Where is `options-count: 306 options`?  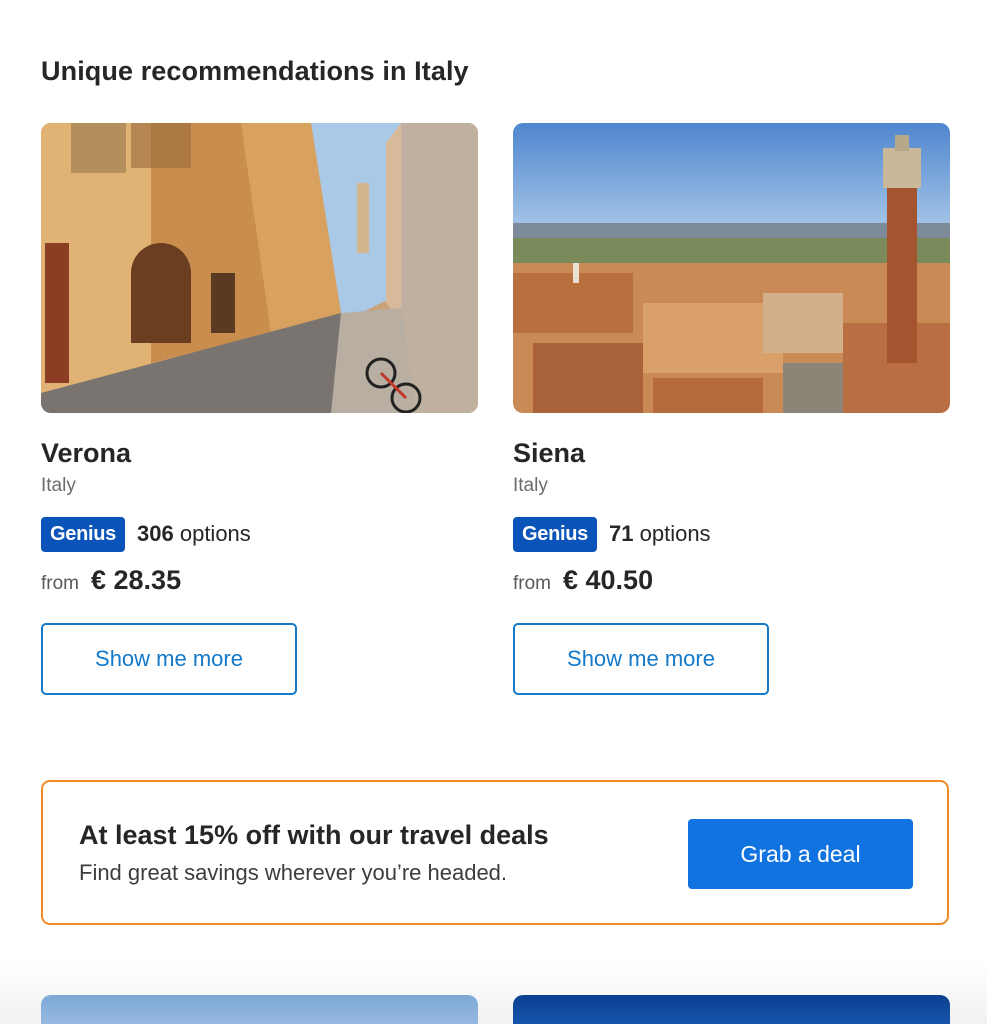 options-count: 306 options is located at coordinates (194, 534).